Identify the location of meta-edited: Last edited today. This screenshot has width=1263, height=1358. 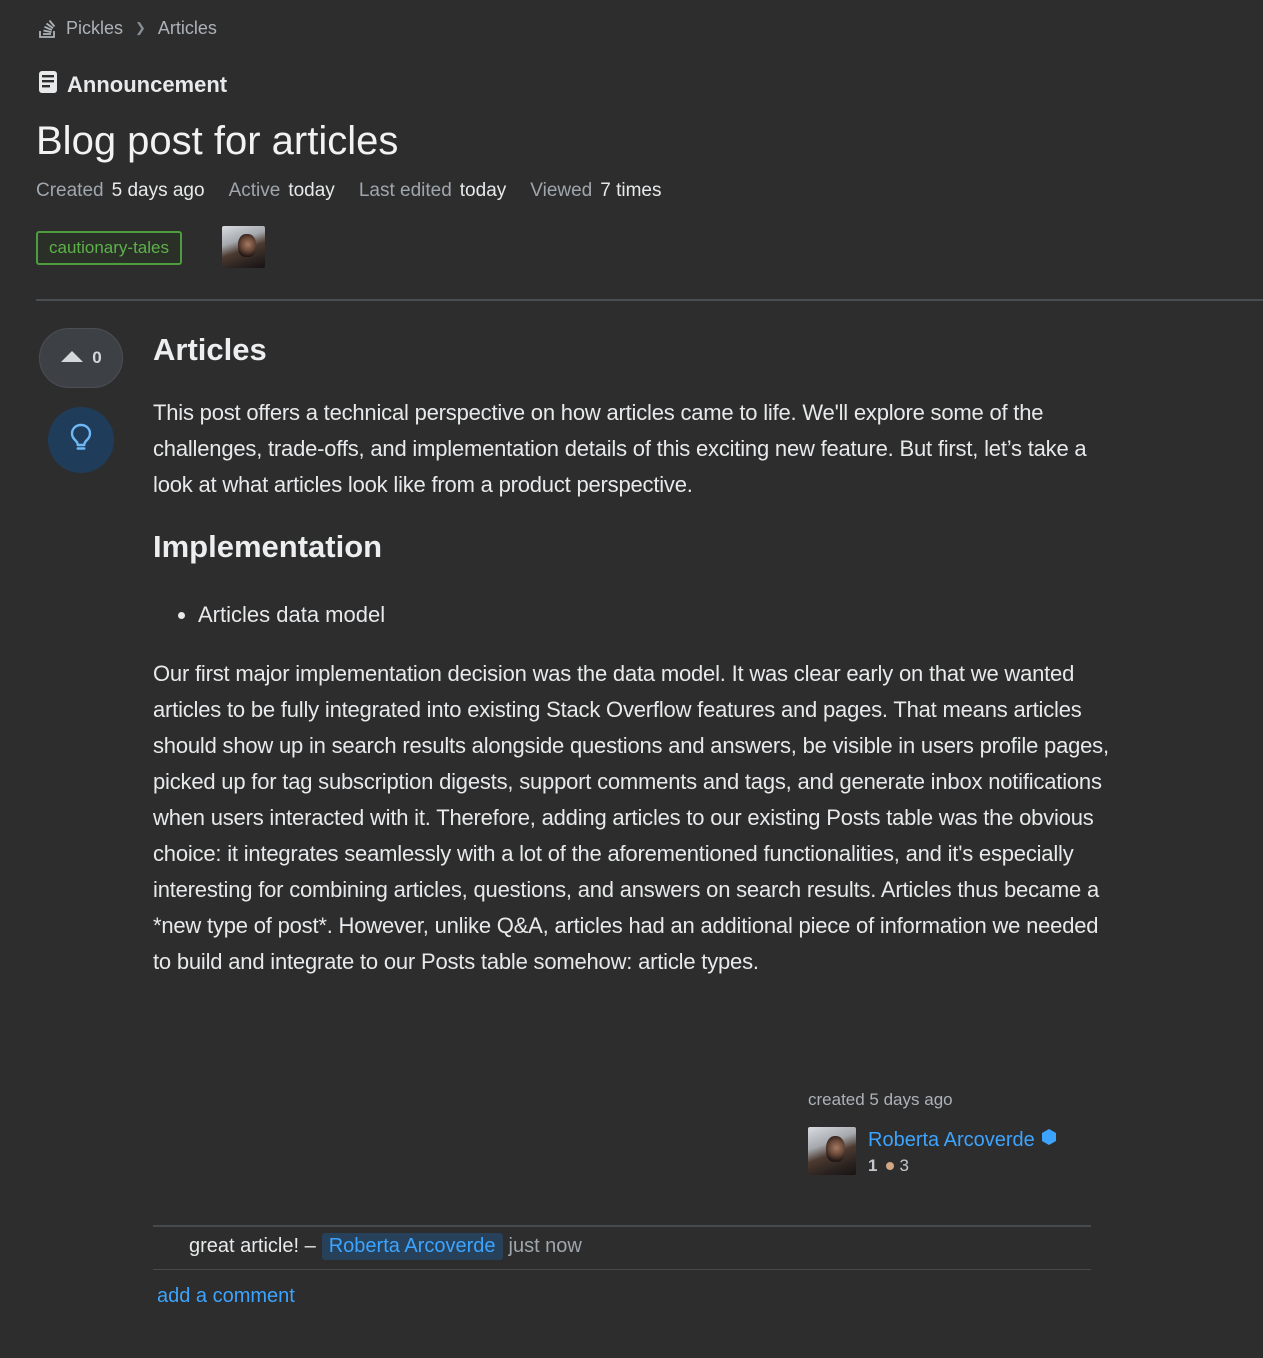
(432, 191).